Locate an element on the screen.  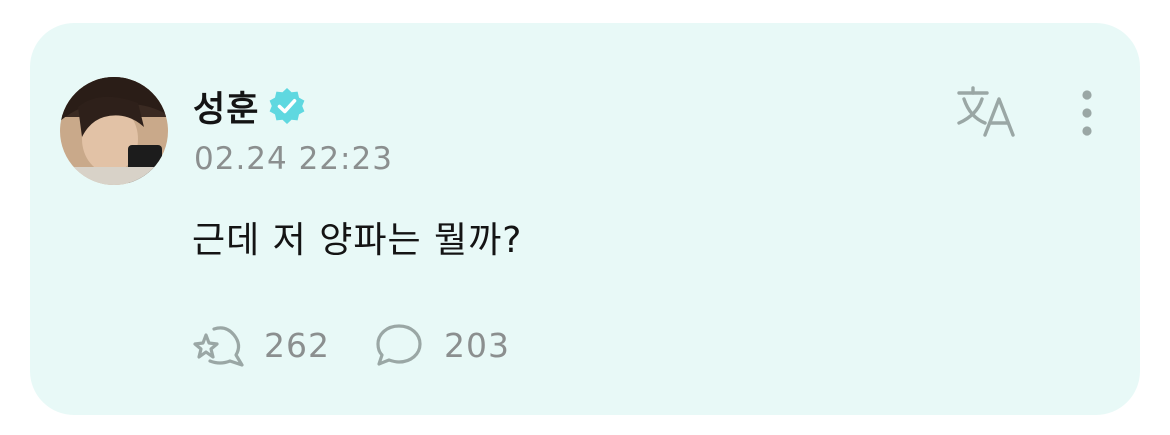
like-button: 262 is located at coordinates (261, 345).